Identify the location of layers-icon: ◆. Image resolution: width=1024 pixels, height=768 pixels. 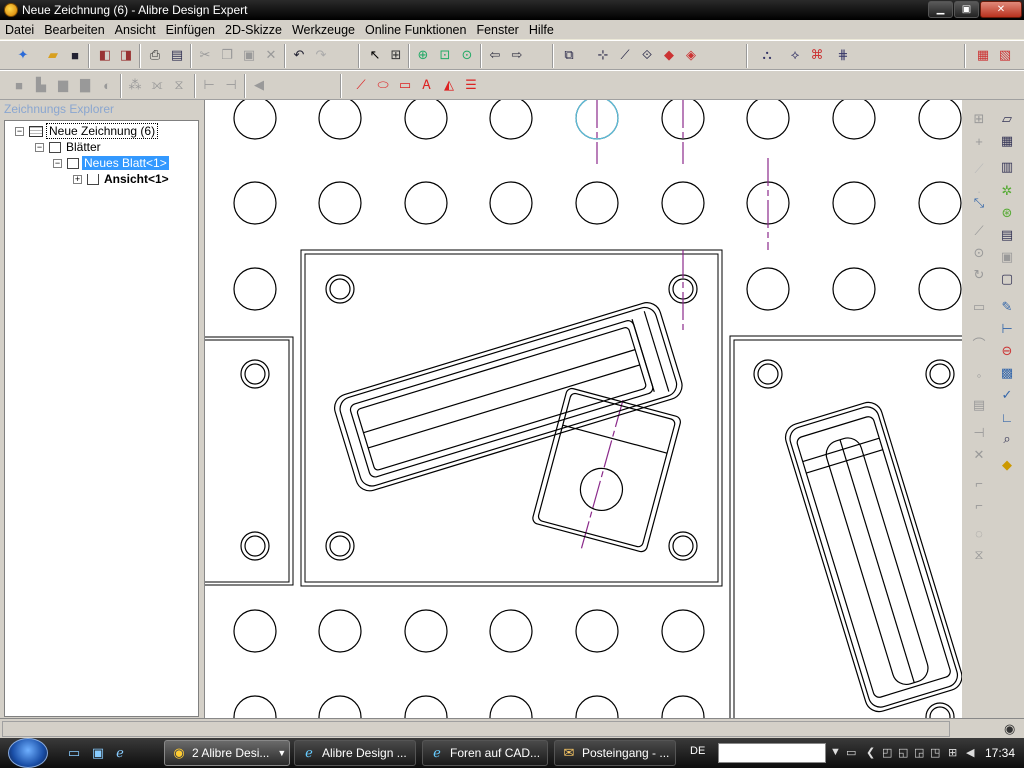
(1007, 465).